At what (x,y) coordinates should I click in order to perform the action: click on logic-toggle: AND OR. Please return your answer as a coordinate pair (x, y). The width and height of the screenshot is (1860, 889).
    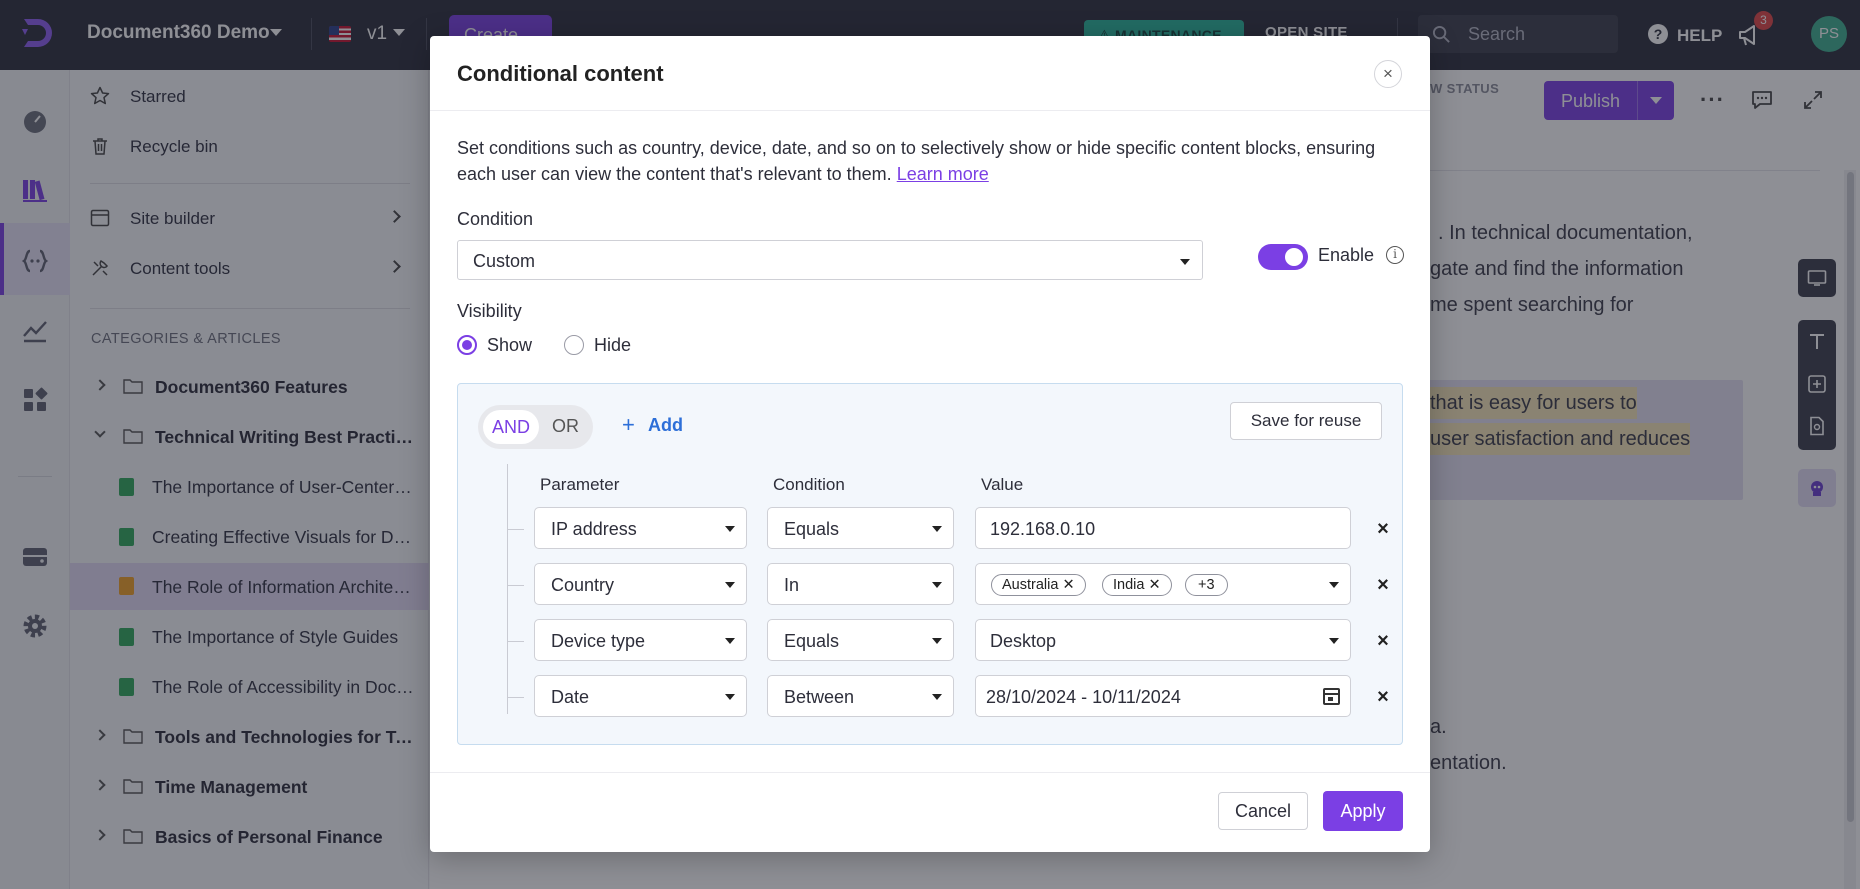
    Looking at the image, I should click on (535, 427).